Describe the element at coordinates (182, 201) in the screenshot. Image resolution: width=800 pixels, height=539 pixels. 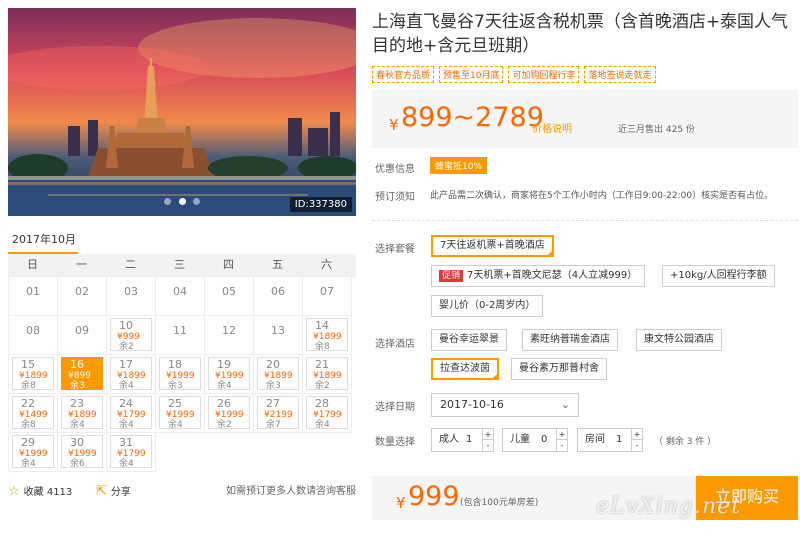
I see `carousel-dot-active` at that location.